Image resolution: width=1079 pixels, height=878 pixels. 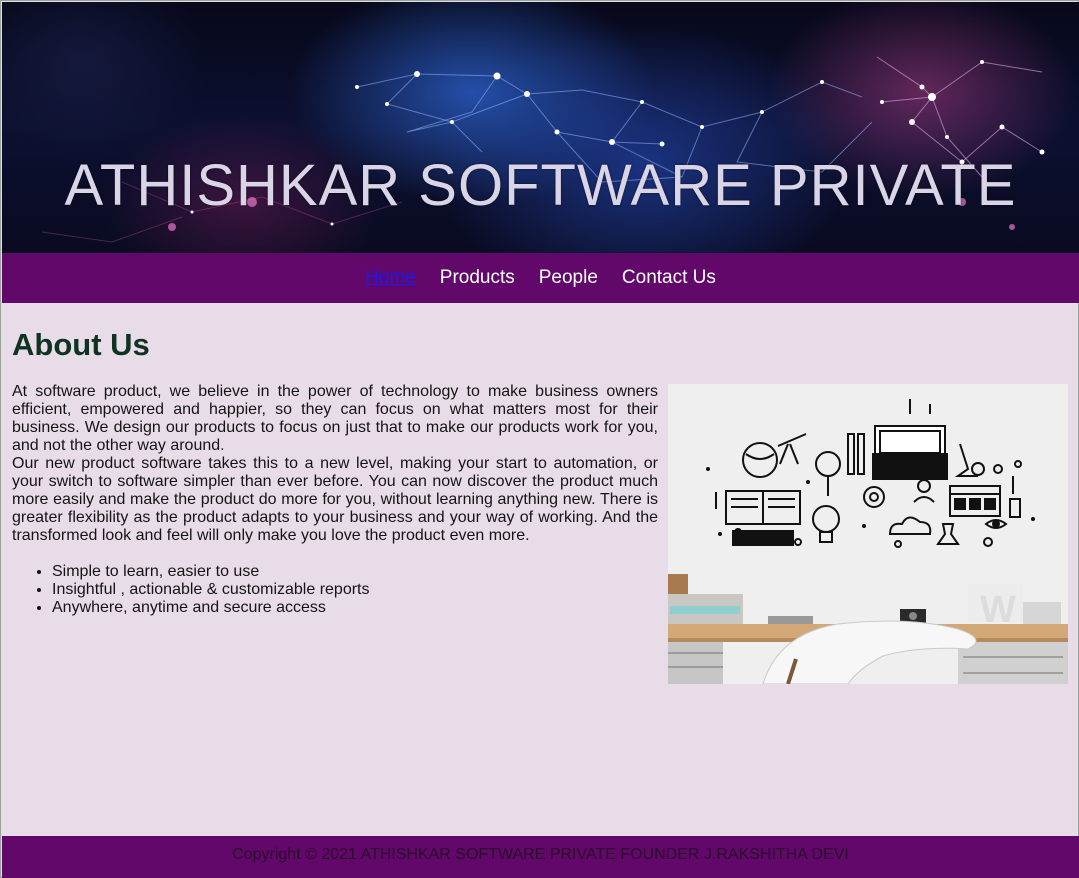 I want to click on site-title: ATHISHKAR SOFTWARE PRIVATE, so click(x=540, y=185).